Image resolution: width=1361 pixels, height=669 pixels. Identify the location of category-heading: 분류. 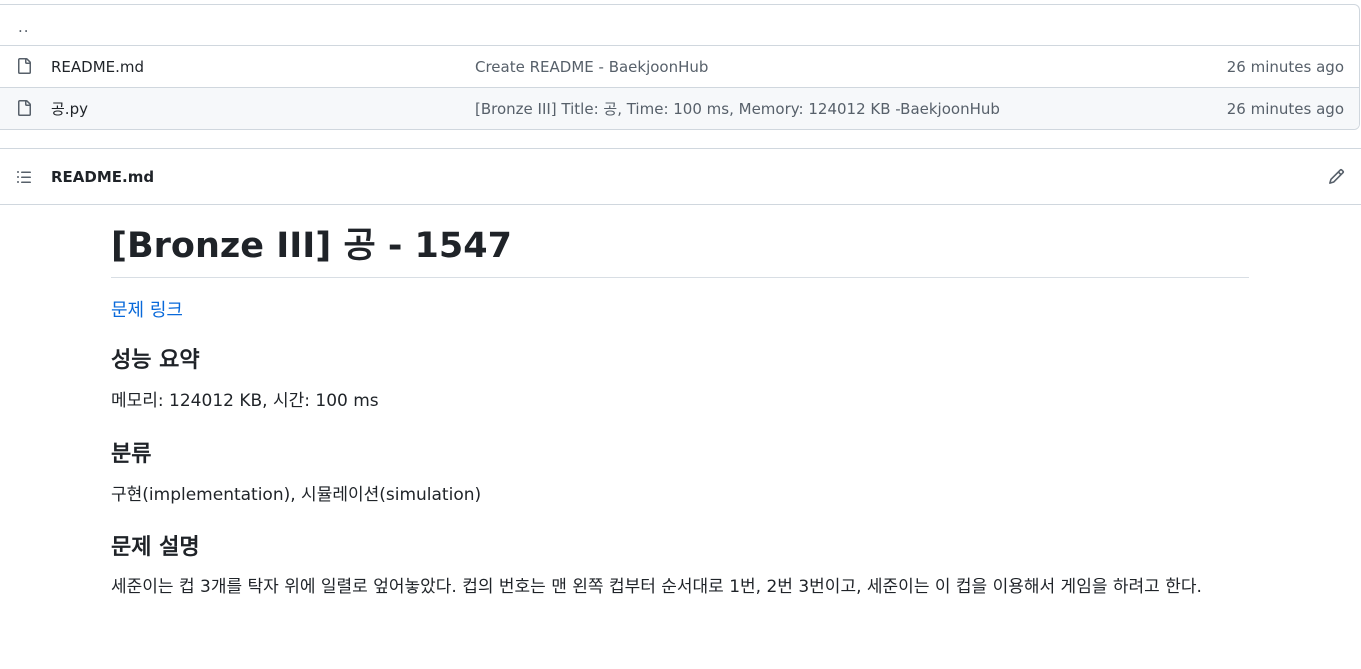
(131, 454).